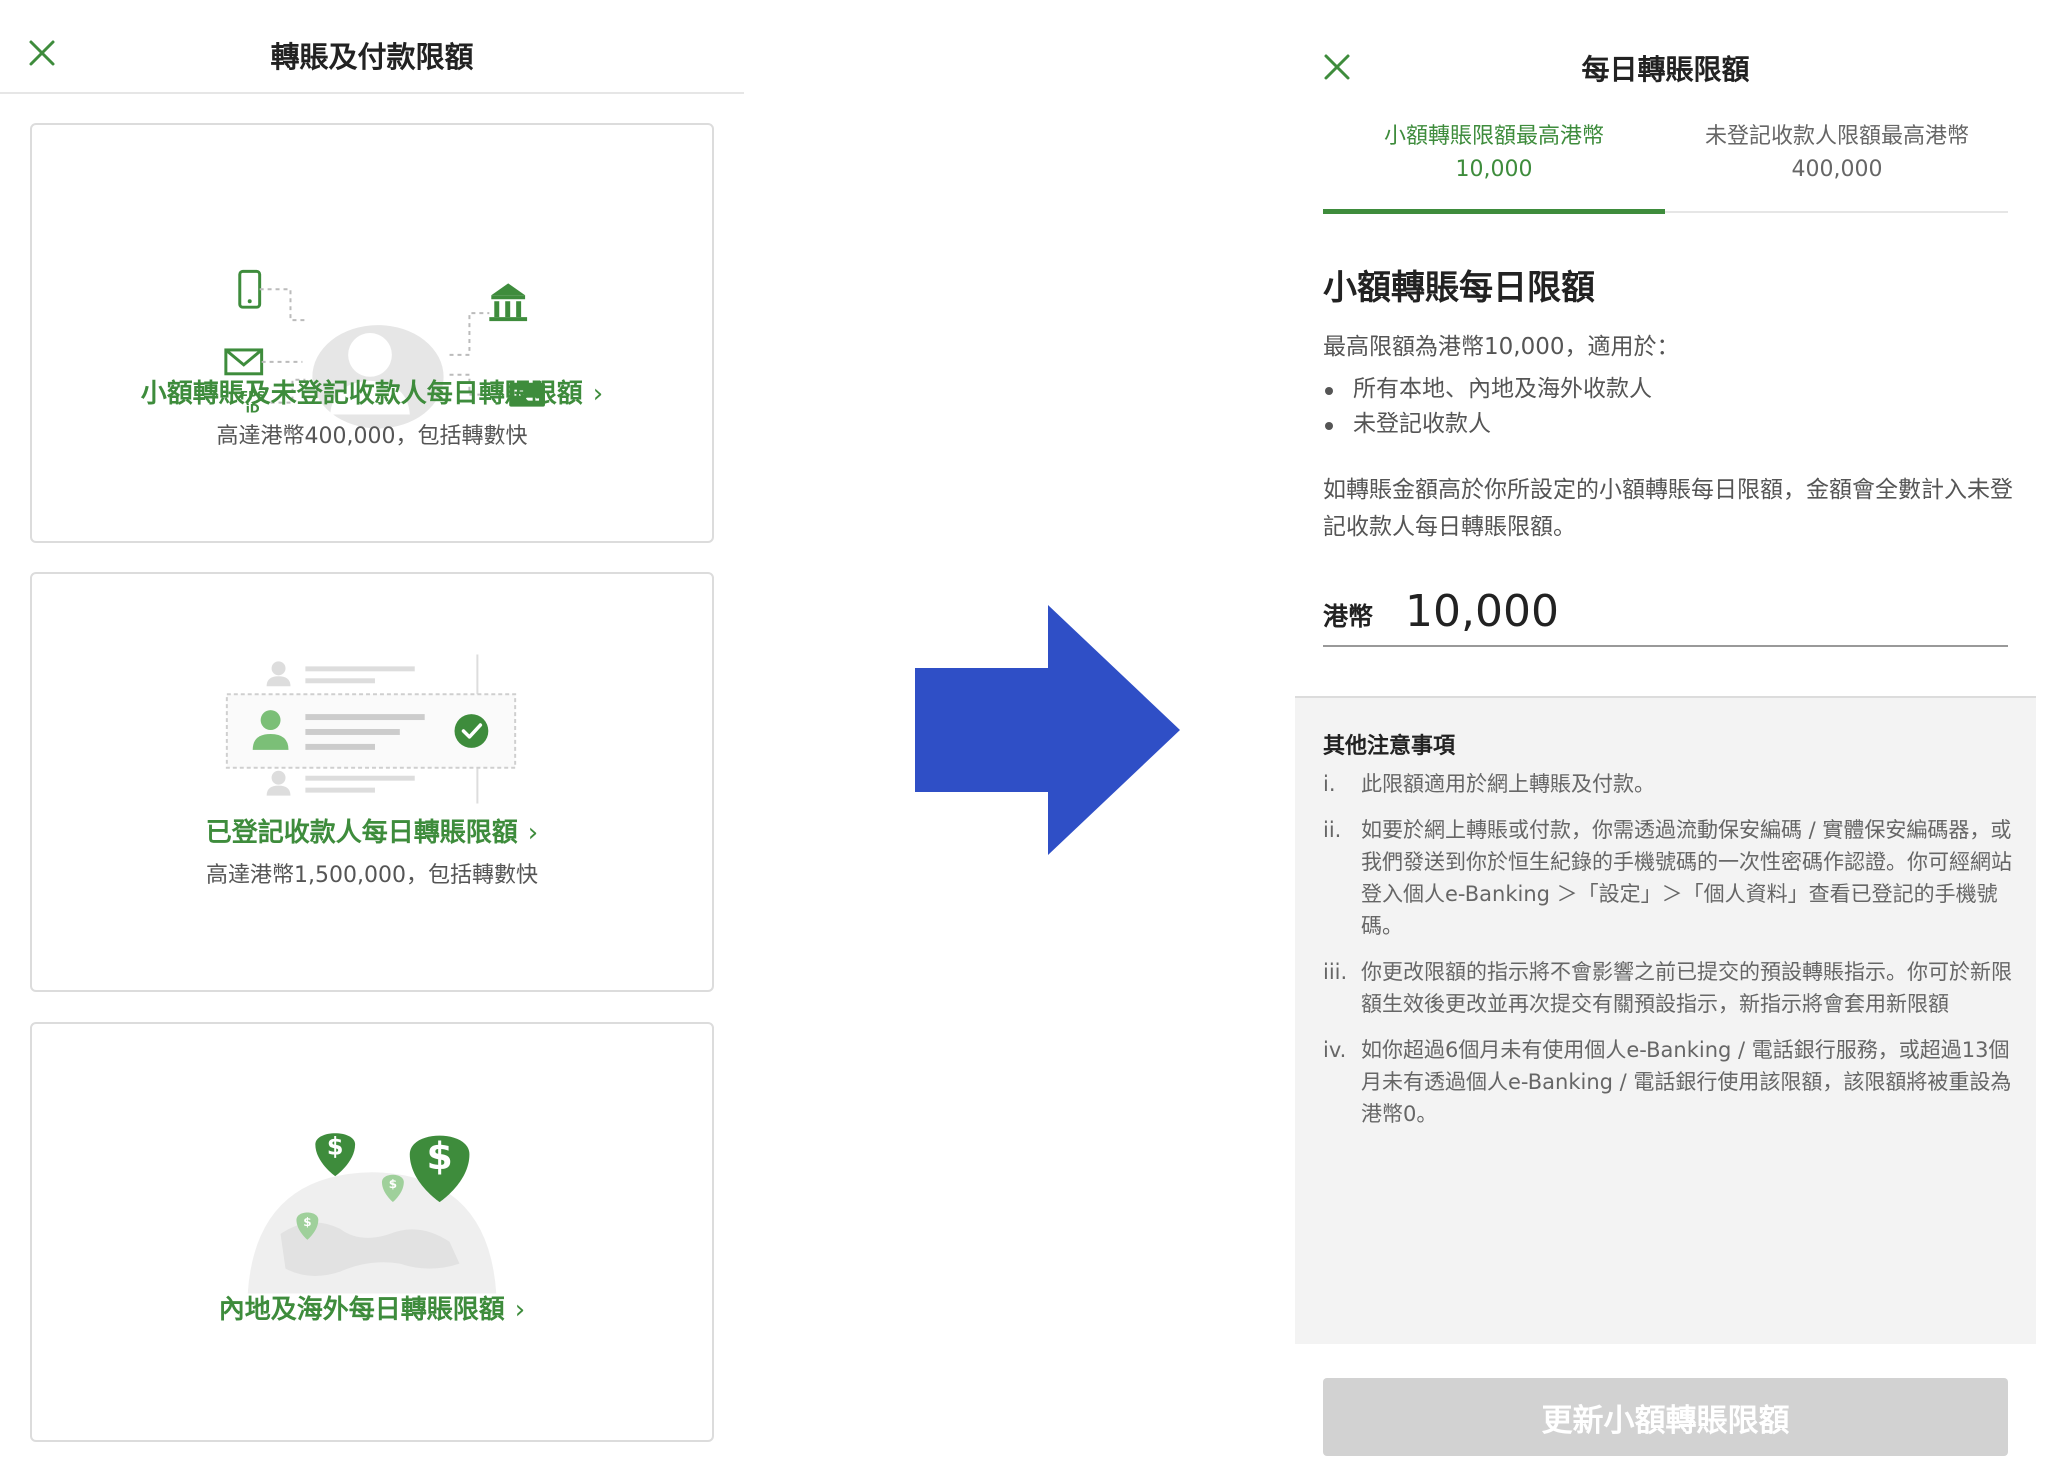 The image size is (2048, 1475). I want to click on tab-label: 未登記收款人限額最高港幣, so click(1836, 136).